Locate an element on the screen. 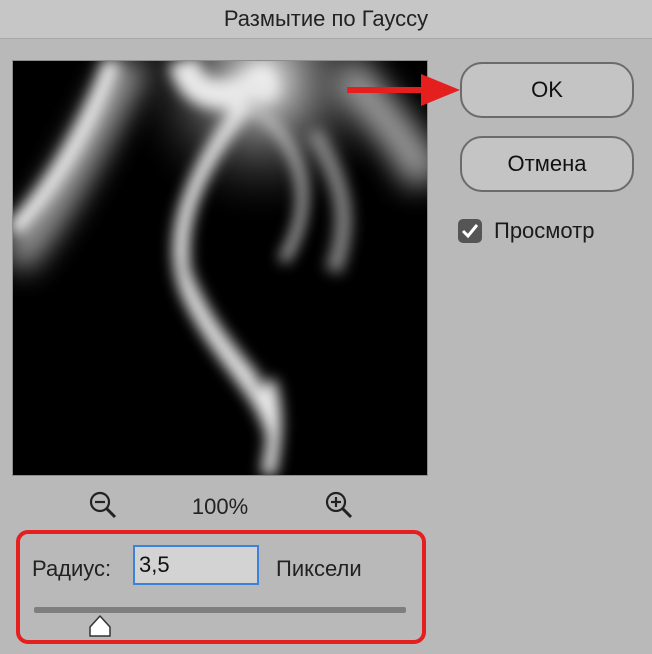 Image resolution: width=652 pixels, height=654 pixels. checkmark-icon is located at coordinates (470, 231).